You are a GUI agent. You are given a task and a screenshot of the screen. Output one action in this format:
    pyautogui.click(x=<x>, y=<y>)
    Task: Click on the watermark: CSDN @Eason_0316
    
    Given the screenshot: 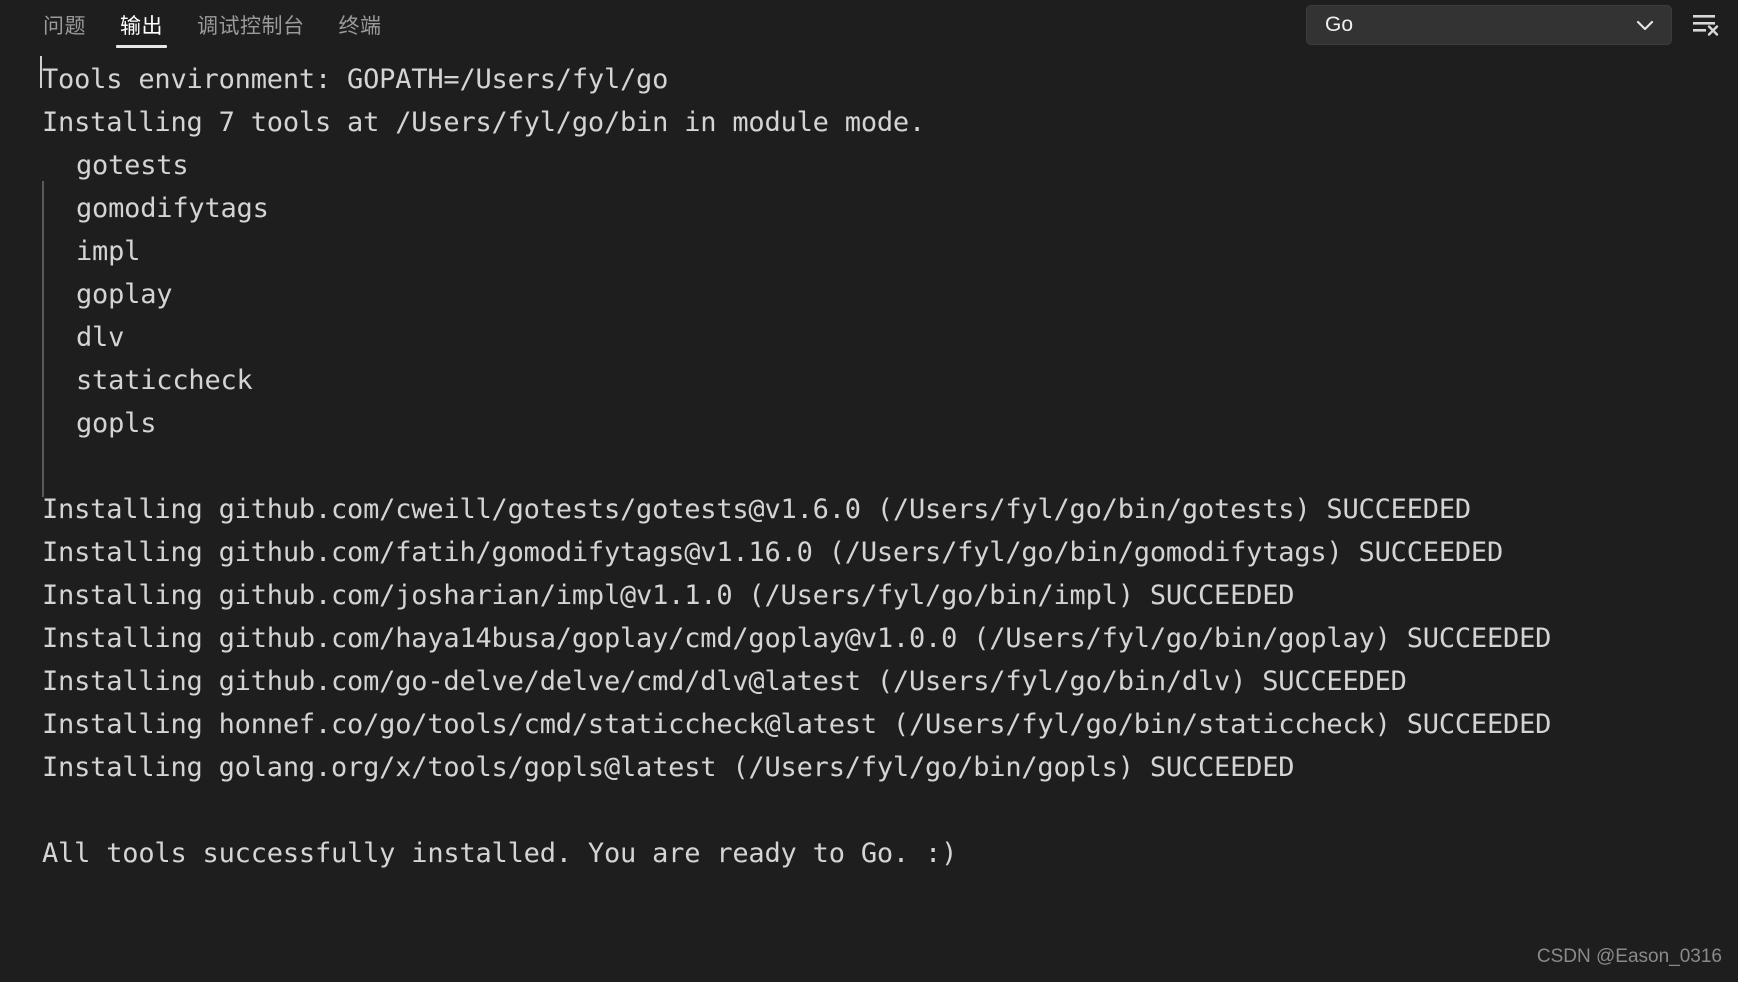 What is the action you would take?
    pyautogui.click(x=1629, y=956)
    